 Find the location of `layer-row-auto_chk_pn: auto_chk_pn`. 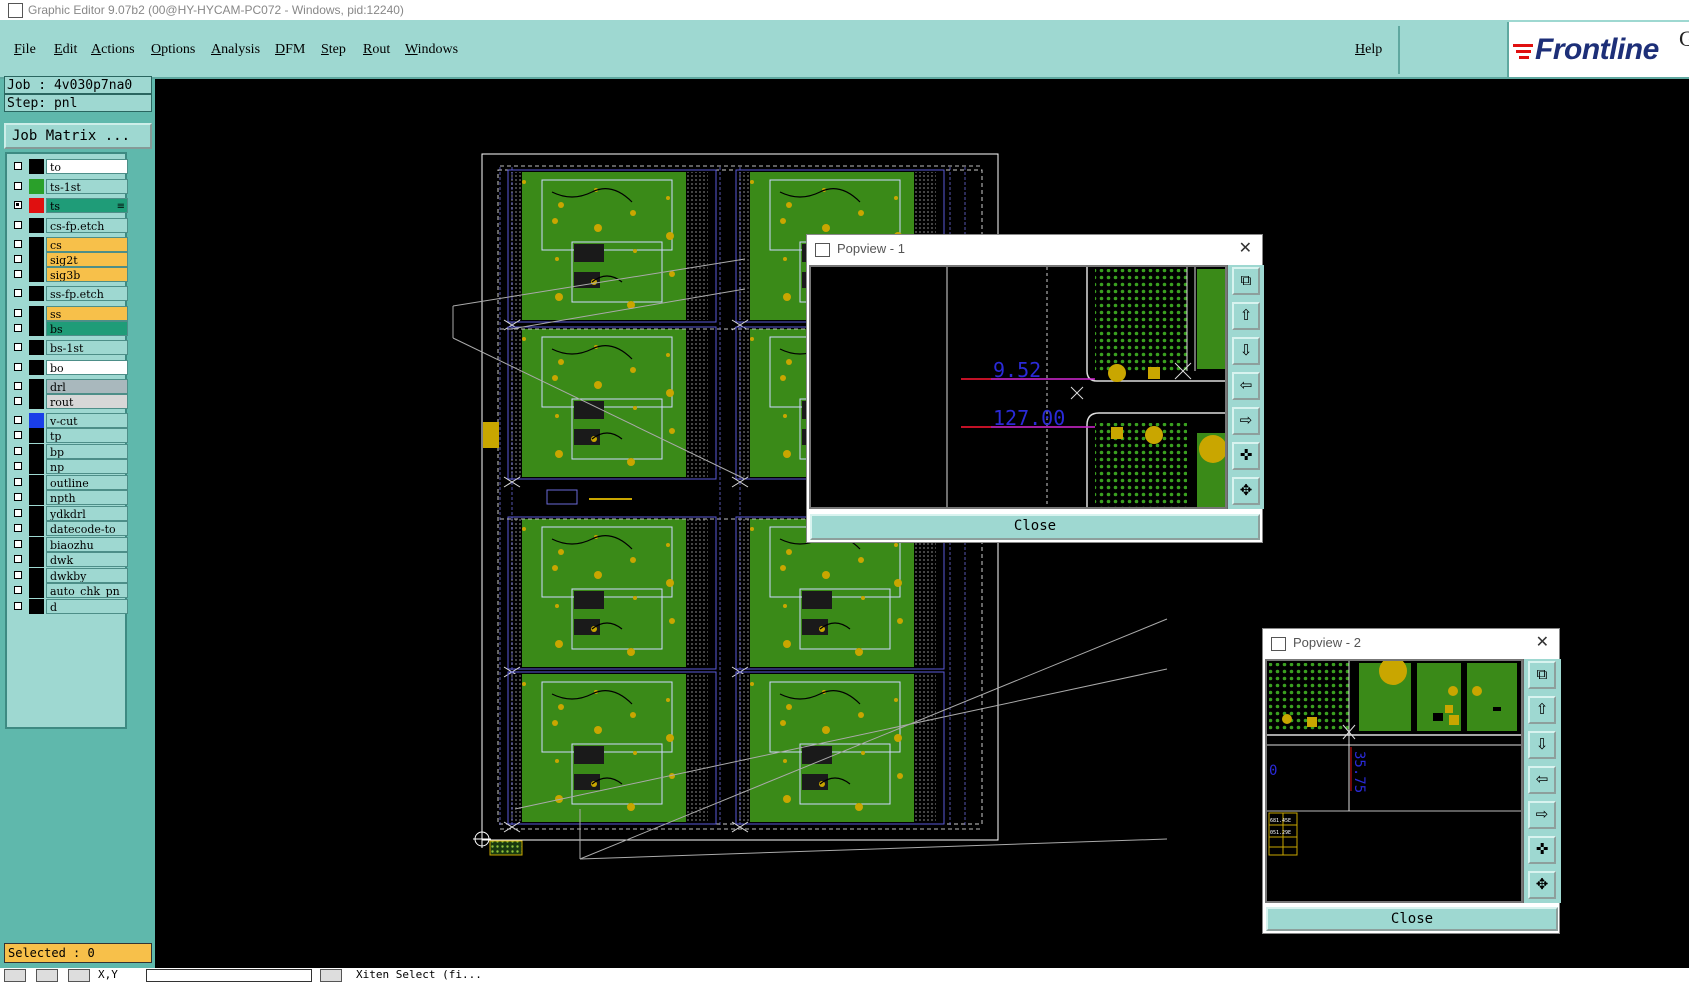

layer-row-auto_chk_pn: auto_chk_pn is located at coordinates (70, 590).